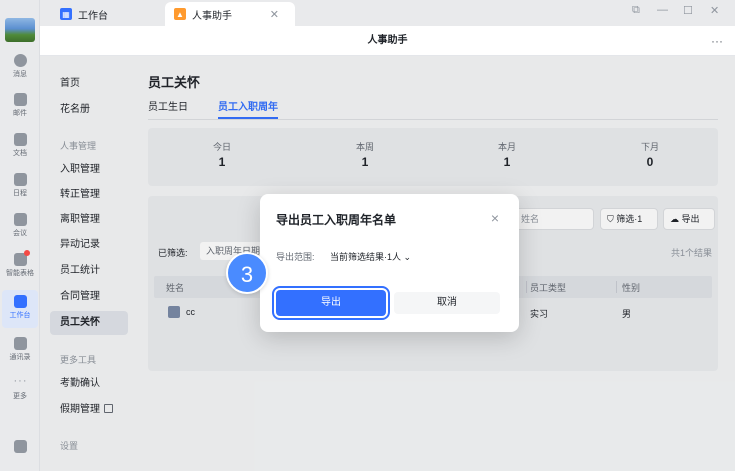 This screenshot has height=471, width=735. Describe the element at coordinates (495, 218) in the screenshot. I see `close-icon: ×` at that location.